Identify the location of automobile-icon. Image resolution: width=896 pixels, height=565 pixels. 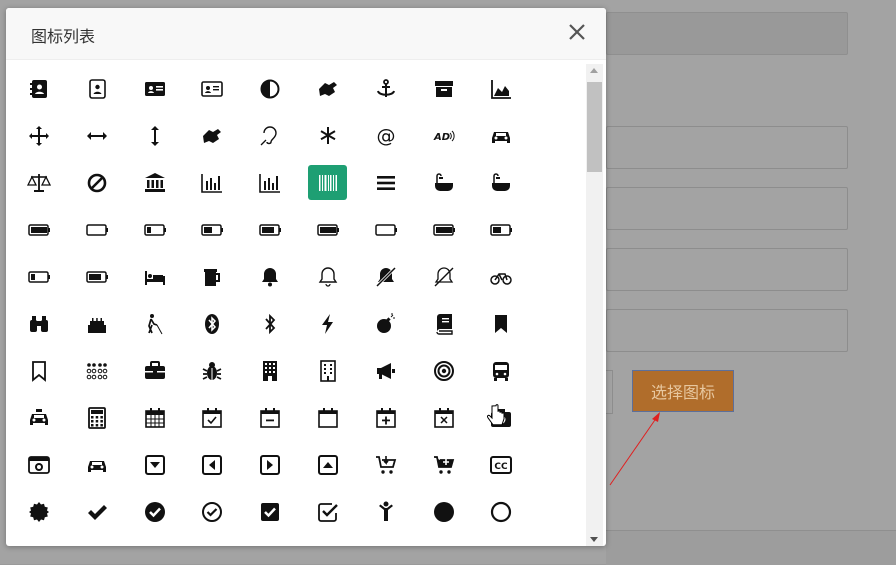
(500, 135).